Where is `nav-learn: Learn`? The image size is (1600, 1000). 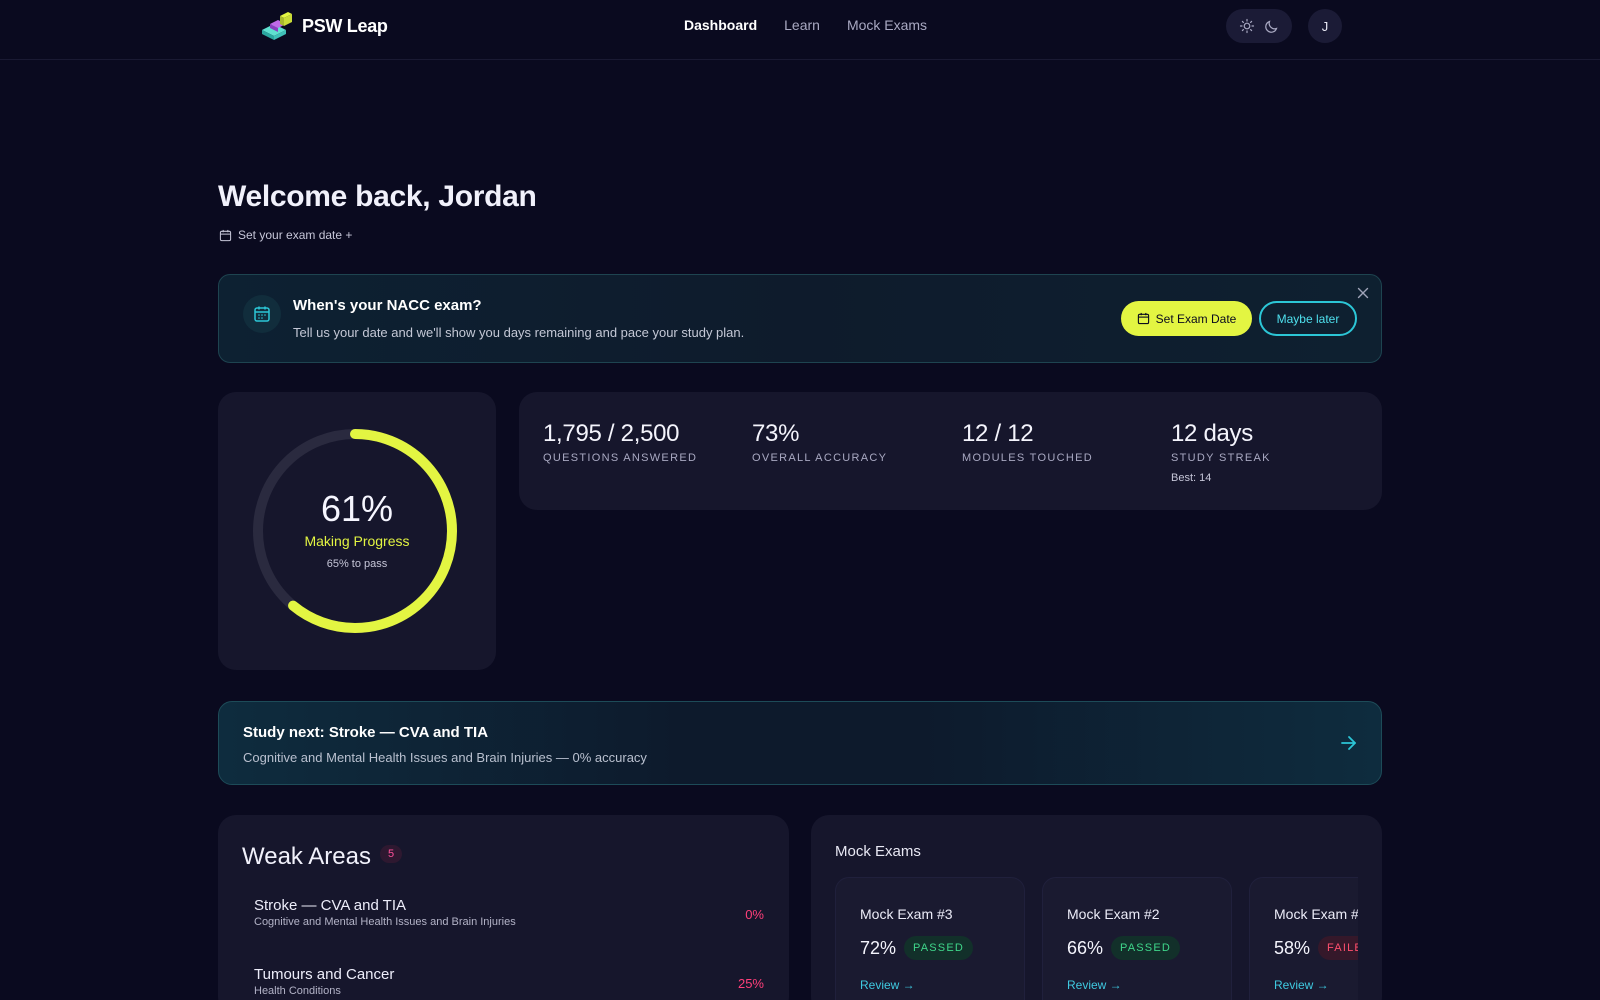 nav-learn: Learn is located at coordinates (802, 25).